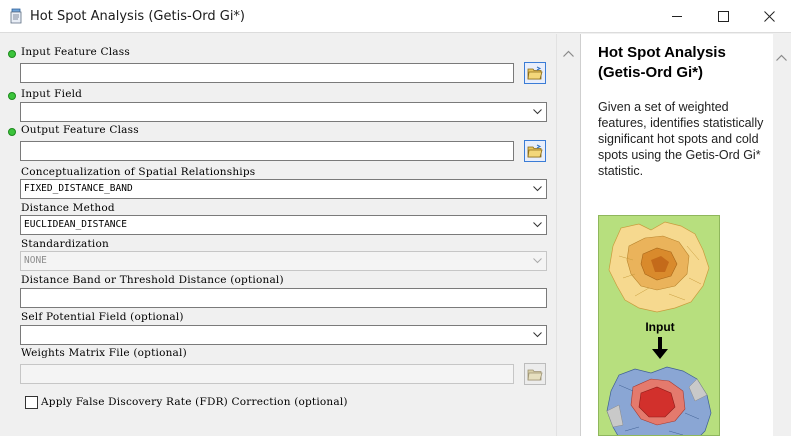 The width and height of the screenshot is (791, 436). I want to click on minimize-icon, so click(676, 16).